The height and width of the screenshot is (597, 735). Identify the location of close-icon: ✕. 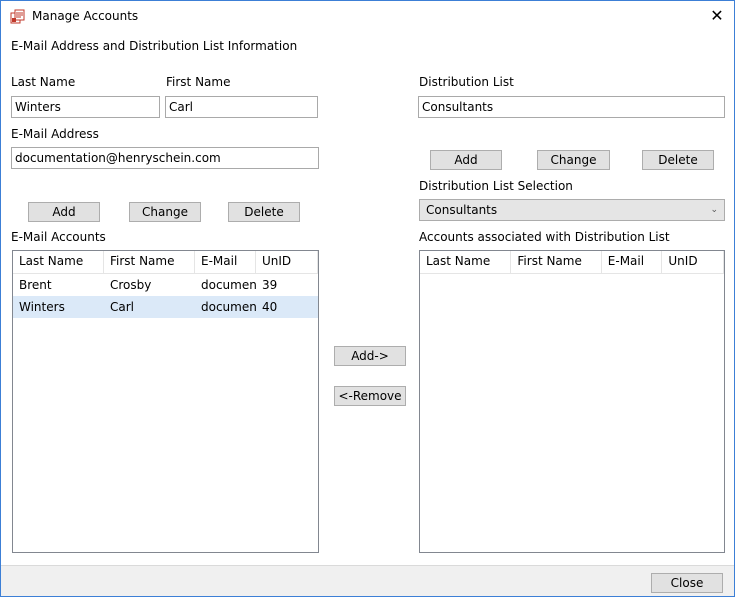
(717, 16).